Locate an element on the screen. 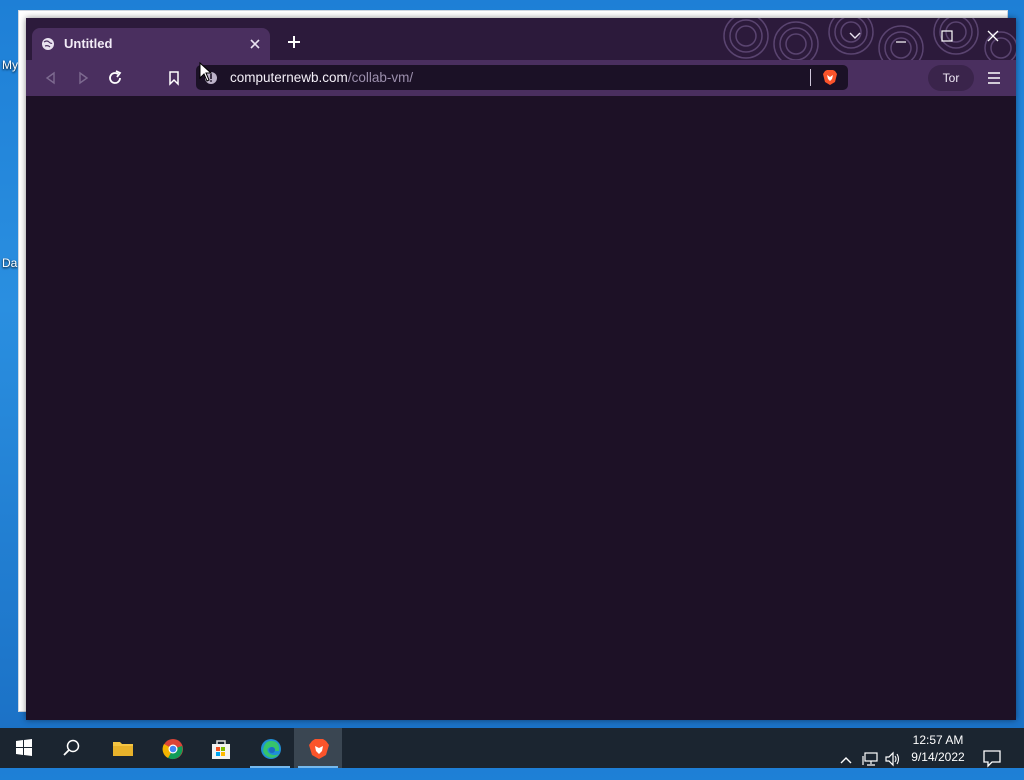 This screenshot has height=780, width=1024. chrome-icon is located at coordinates (172, 749).